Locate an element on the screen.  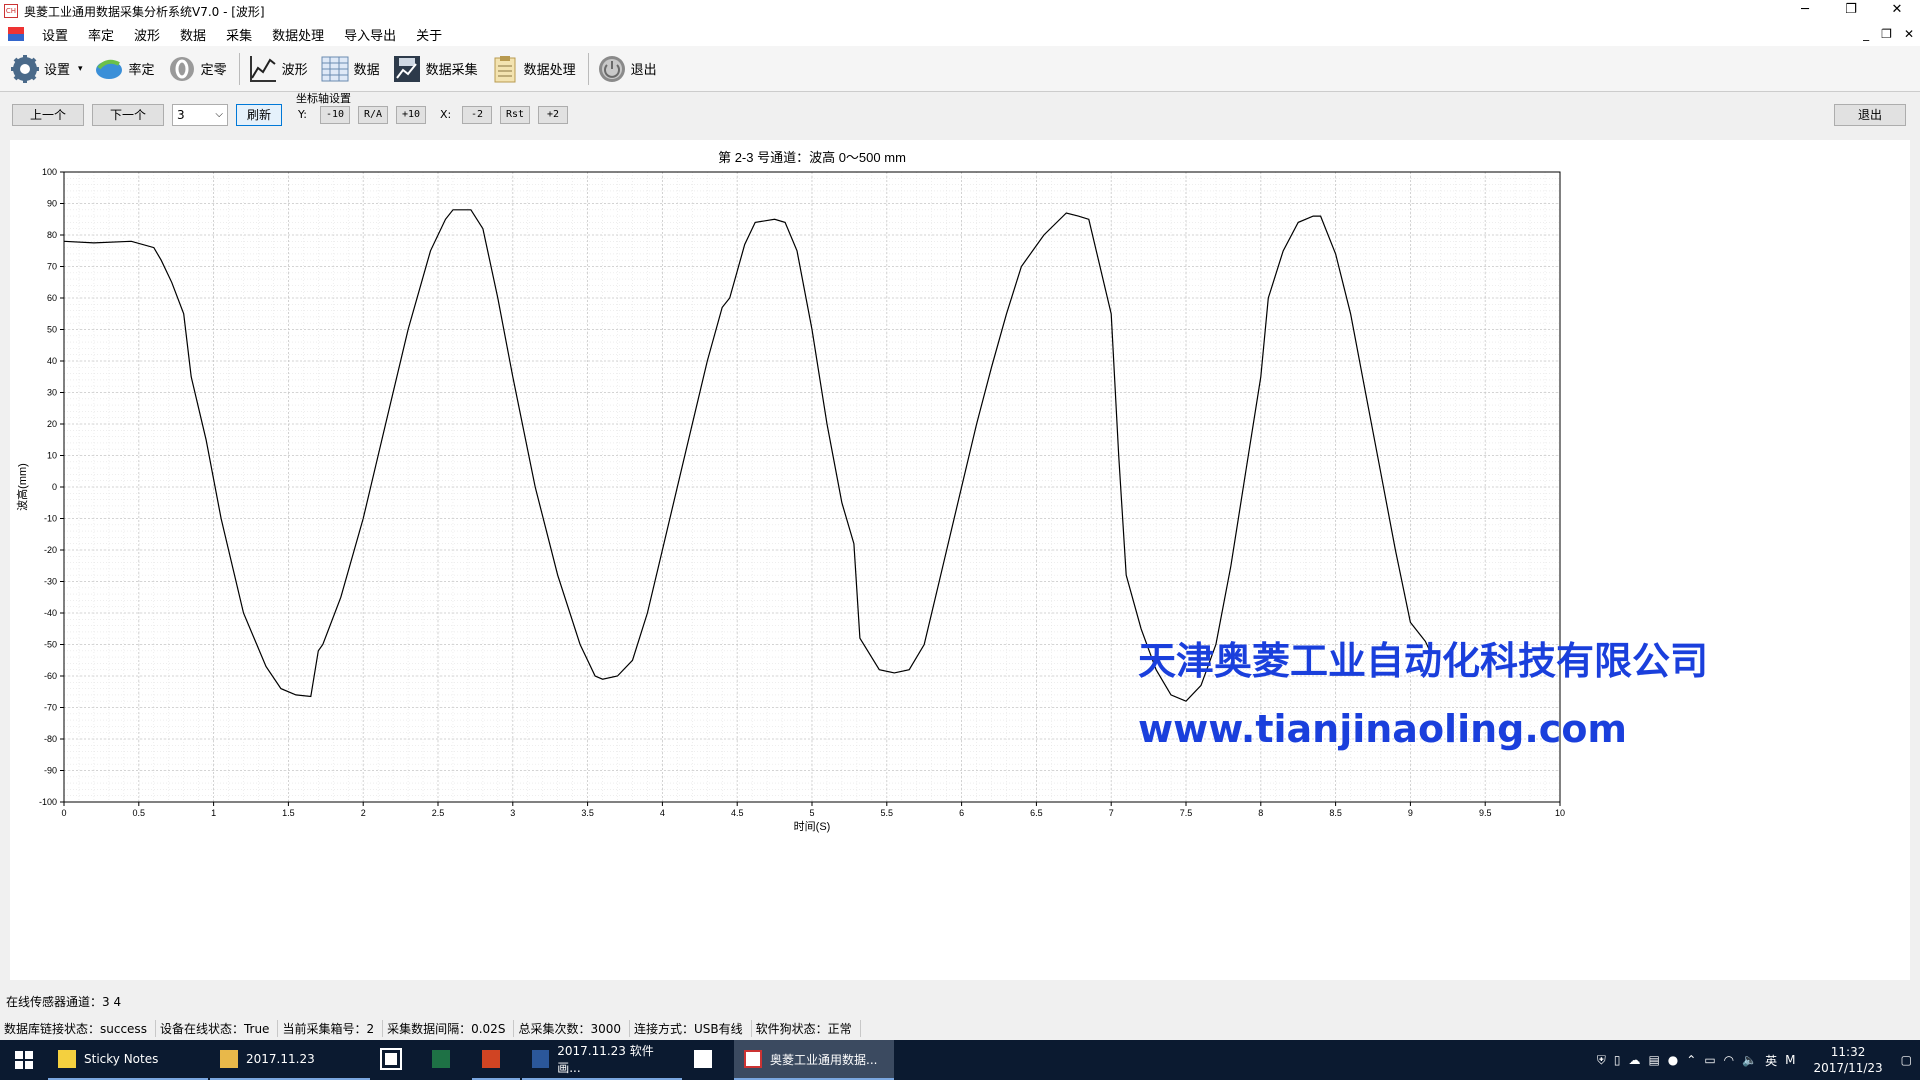
ime-mode-indicator: M is located at coordinates (1790, 1060).